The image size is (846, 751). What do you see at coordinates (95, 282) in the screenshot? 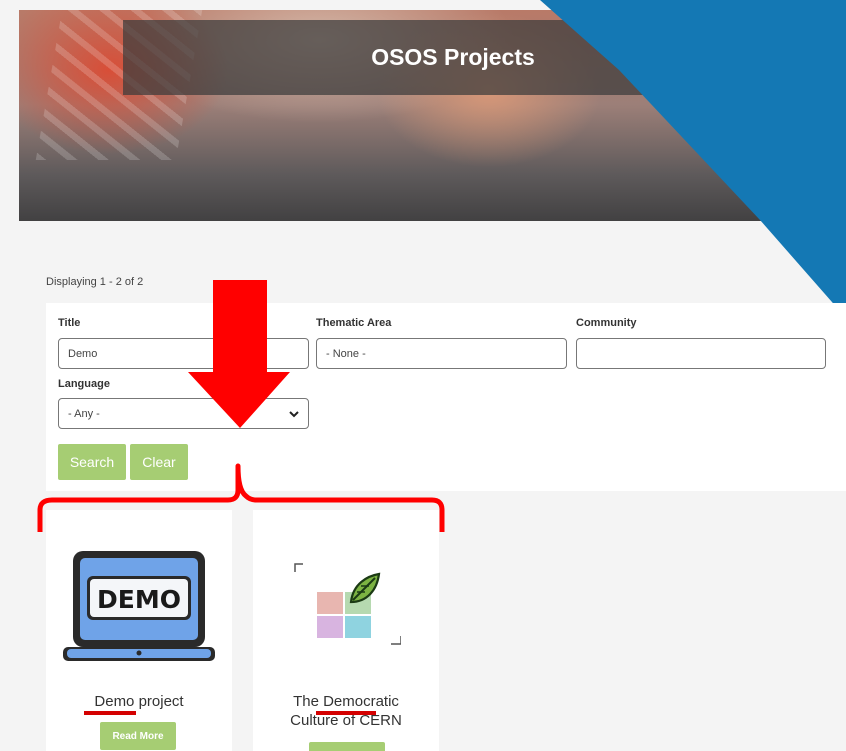
I see `results-count: Displaying 1 - 2 of 2` at bounding box center [95, 282].